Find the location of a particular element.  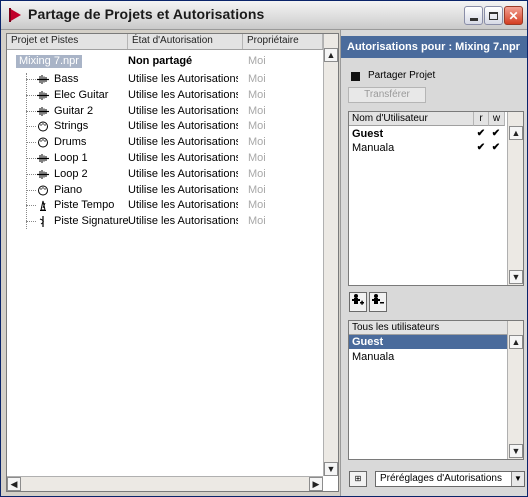

tree-row-track: Strings Utilise les Autorisations Pro Moi is located at coordinates (165, 126).